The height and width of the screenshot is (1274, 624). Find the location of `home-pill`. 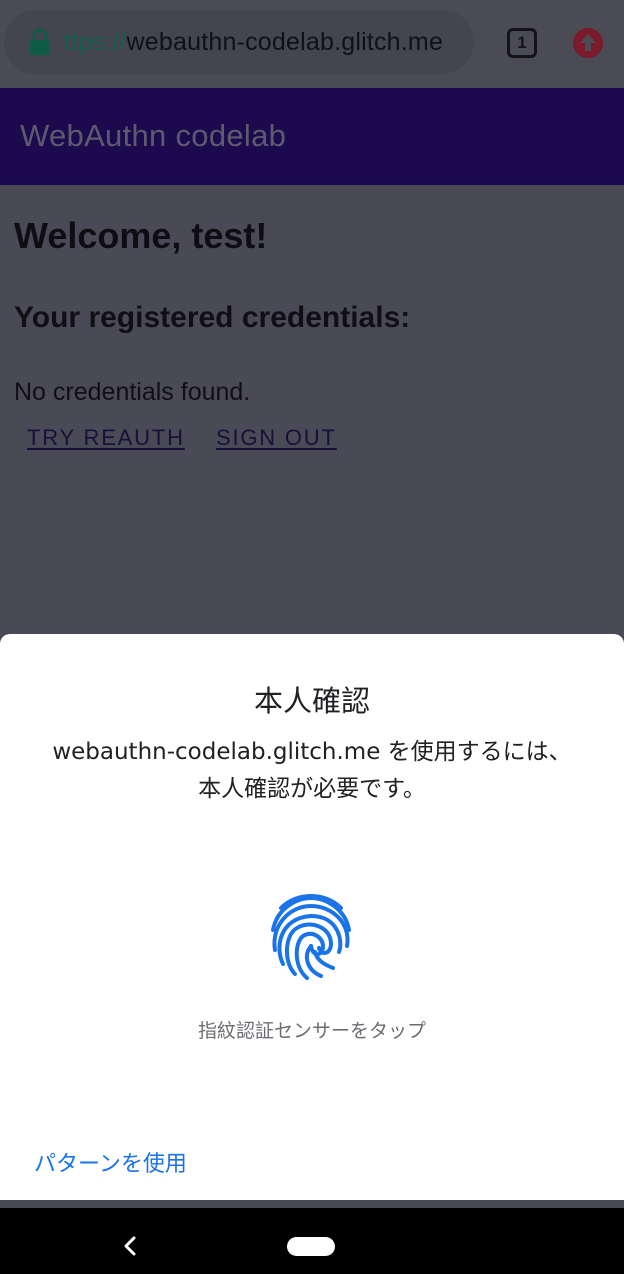

home-pill is located at coordinates (311, 1246).